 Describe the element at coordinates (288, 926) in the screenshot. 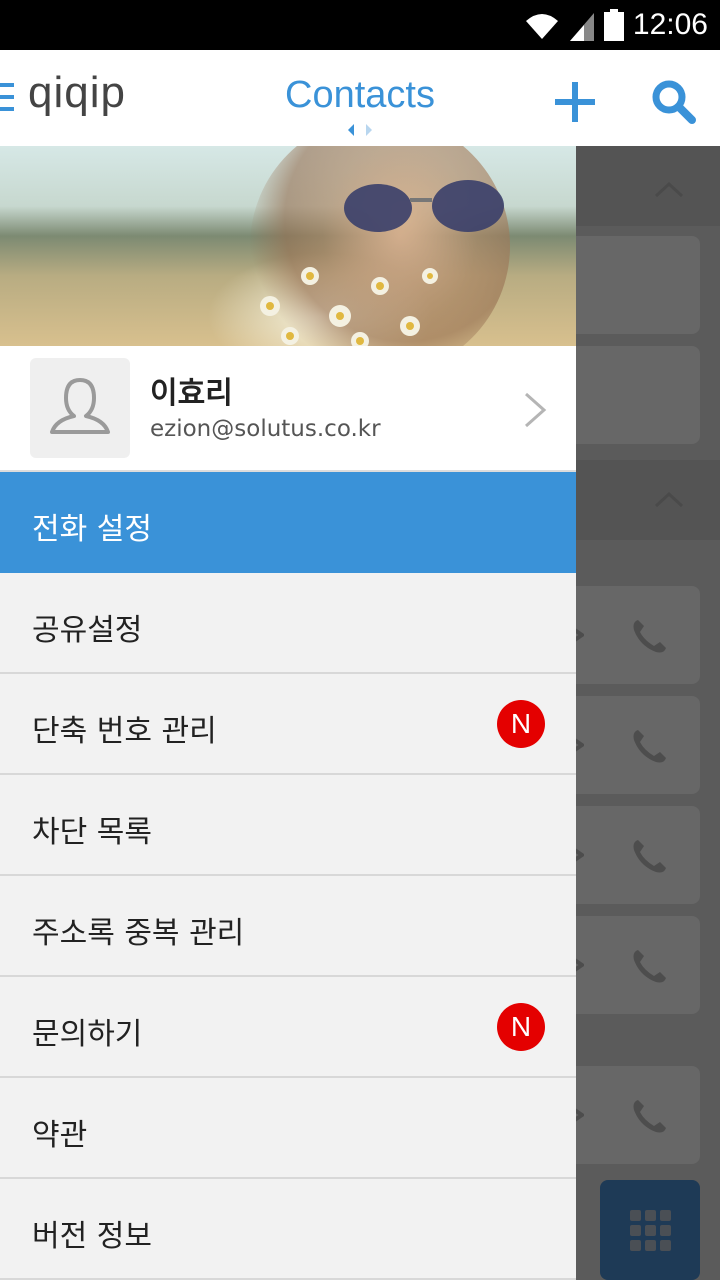

I see `menu-item-duplicate-contacts: 주소록 중복 관리` at that location.